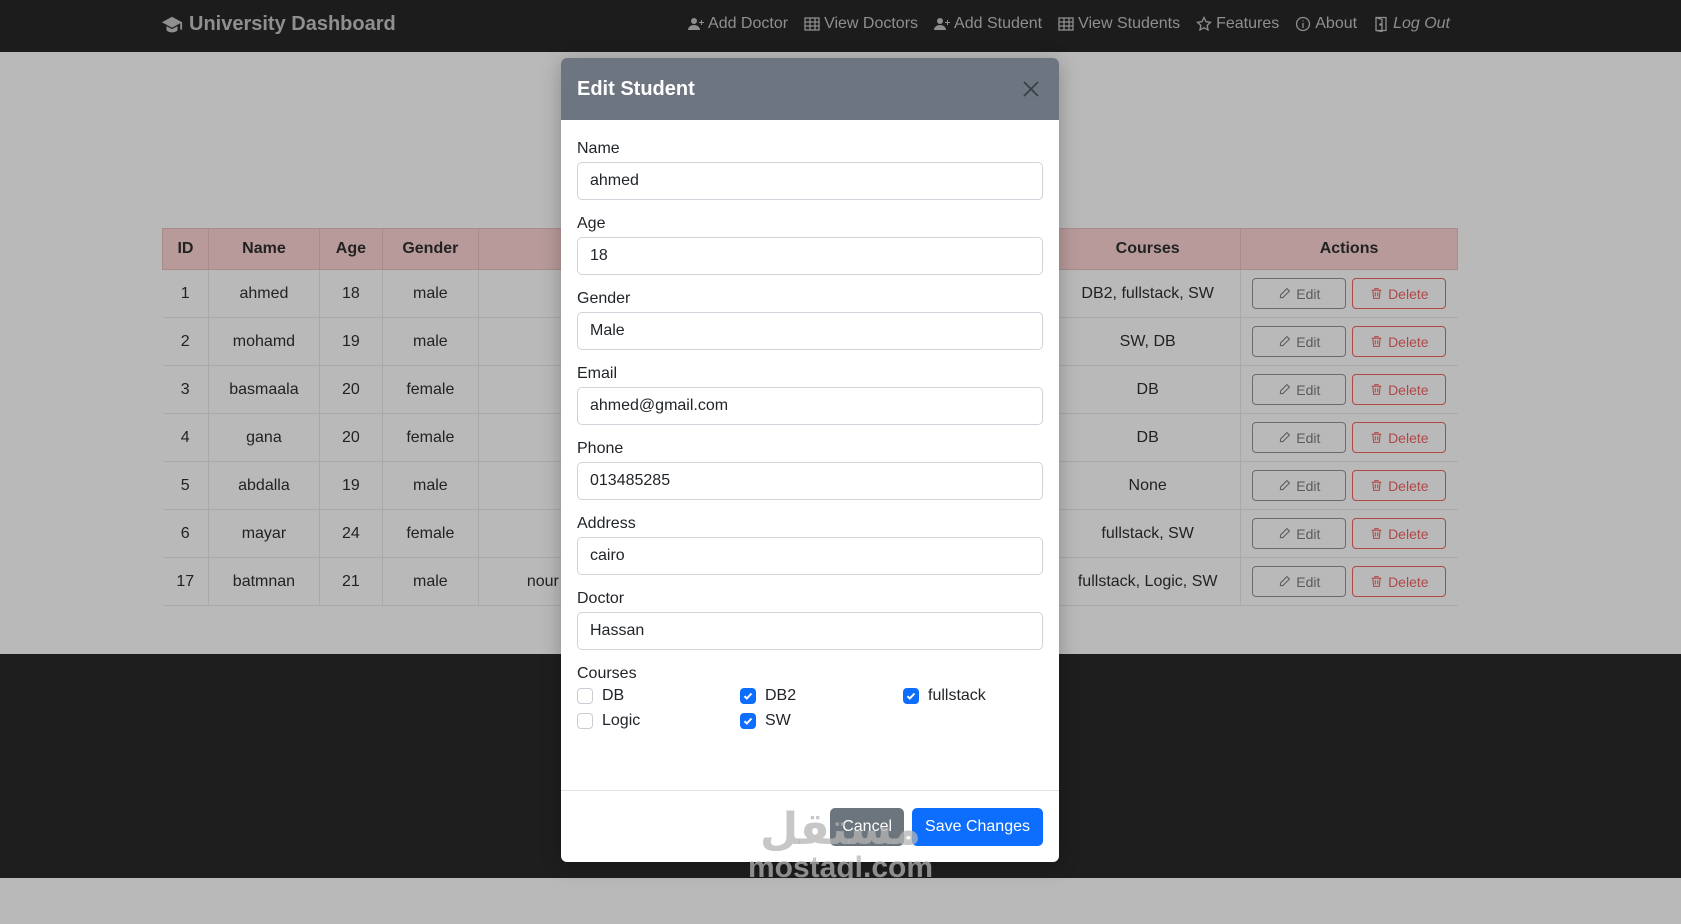 The image size is (1681, 924). Describe the element at coordinates (778, 720) in the screenshot. I see `course-label: SW` at that location.